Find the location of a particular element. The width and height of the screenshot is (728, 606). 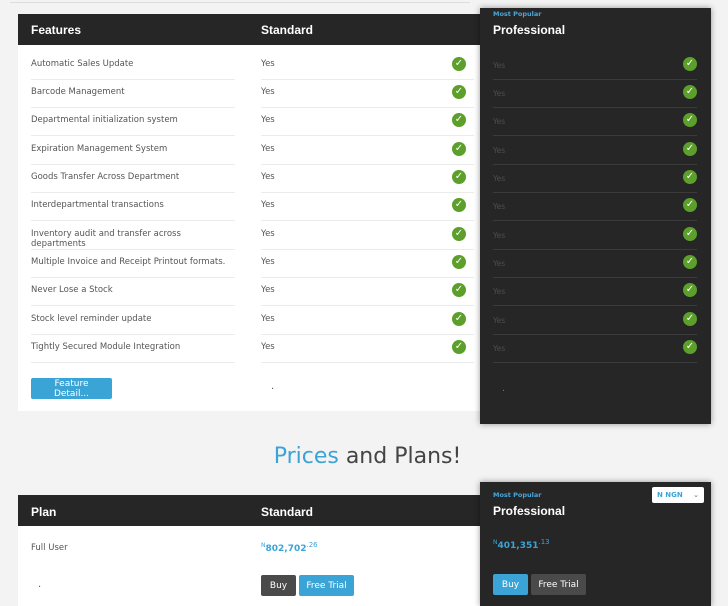

features-header-label: Features is located at coordinates (56, 30).